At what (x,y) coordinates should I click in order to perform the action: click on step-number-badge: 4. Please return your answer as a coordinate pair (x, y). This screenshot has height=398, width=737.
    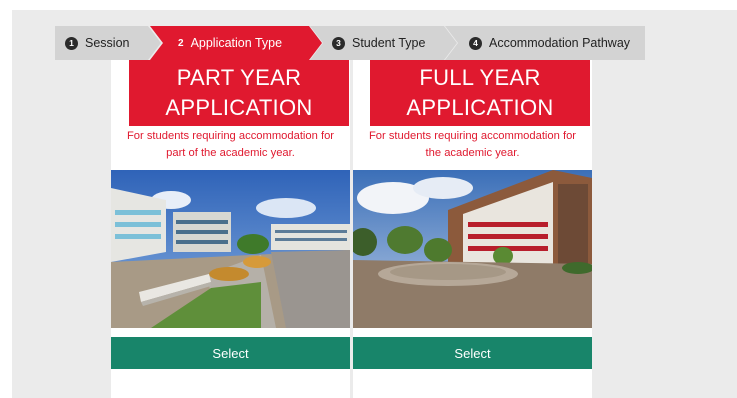
    Looking at the image, I should click on (475, 43).